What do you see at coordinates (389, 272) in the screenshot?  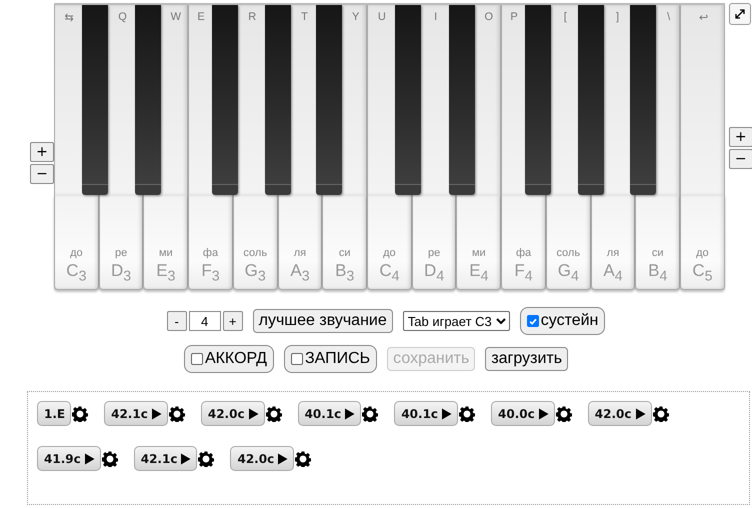 I see `note-label: C$_{4}$` at bounding box center [389, 272].